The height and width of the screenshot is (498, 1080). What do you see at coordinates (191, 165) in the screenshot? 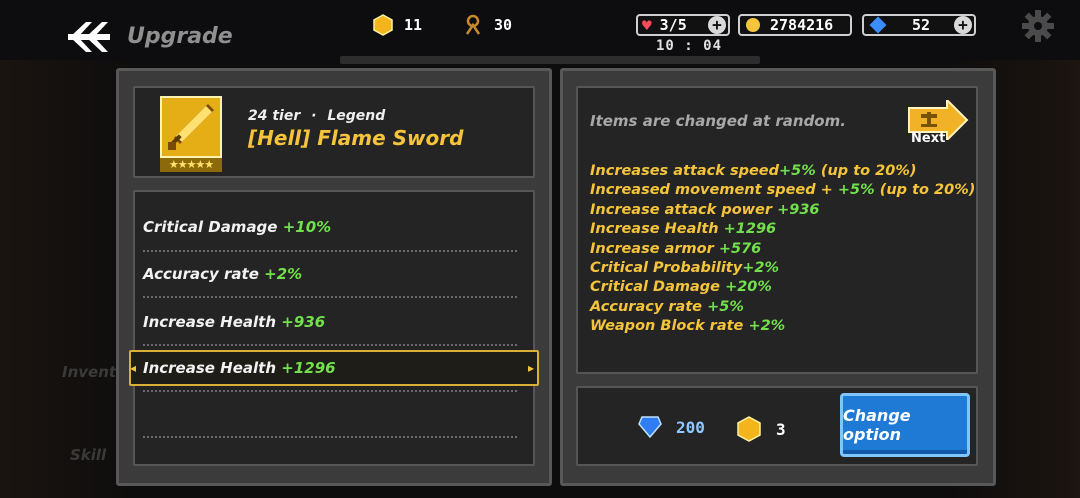
I see `item-stars: ★★★★★` at bounding box center [191, 165].